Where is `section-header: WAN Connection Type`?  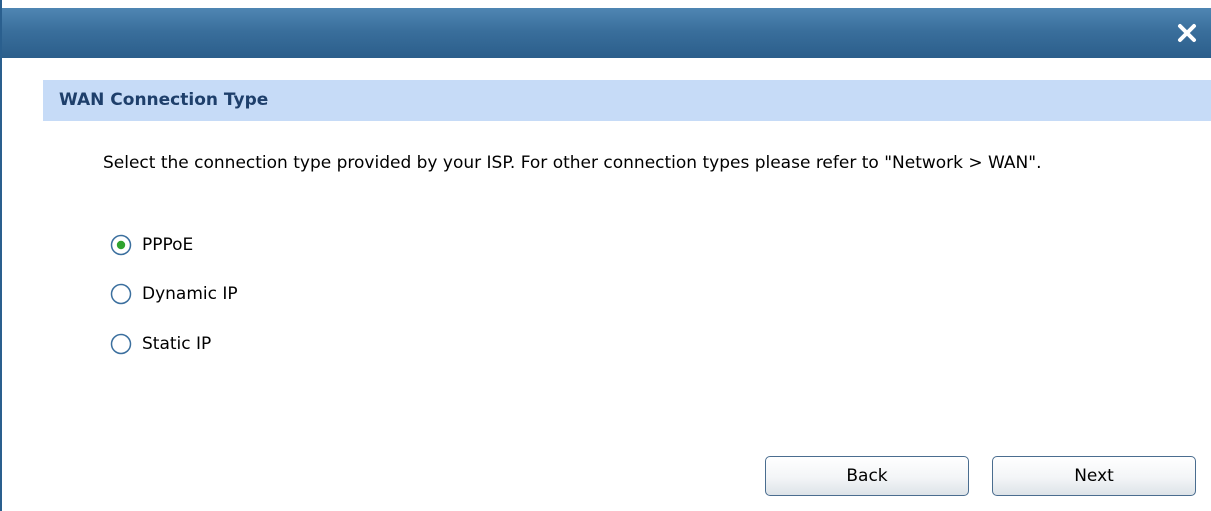
section-header: WAN Connection Type is located at coordinates (627, 100).